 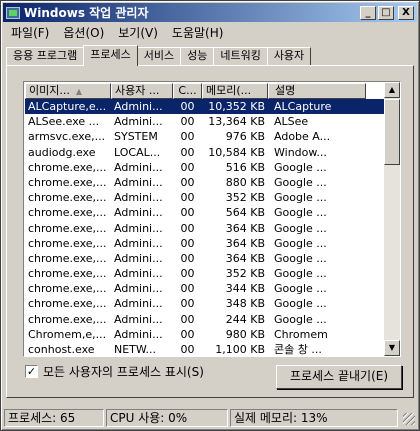 What do you see at coordinates (392, 348) in the screenshot?
I see `arrow-down-icon: ▼` at bounding box center [392, 348].